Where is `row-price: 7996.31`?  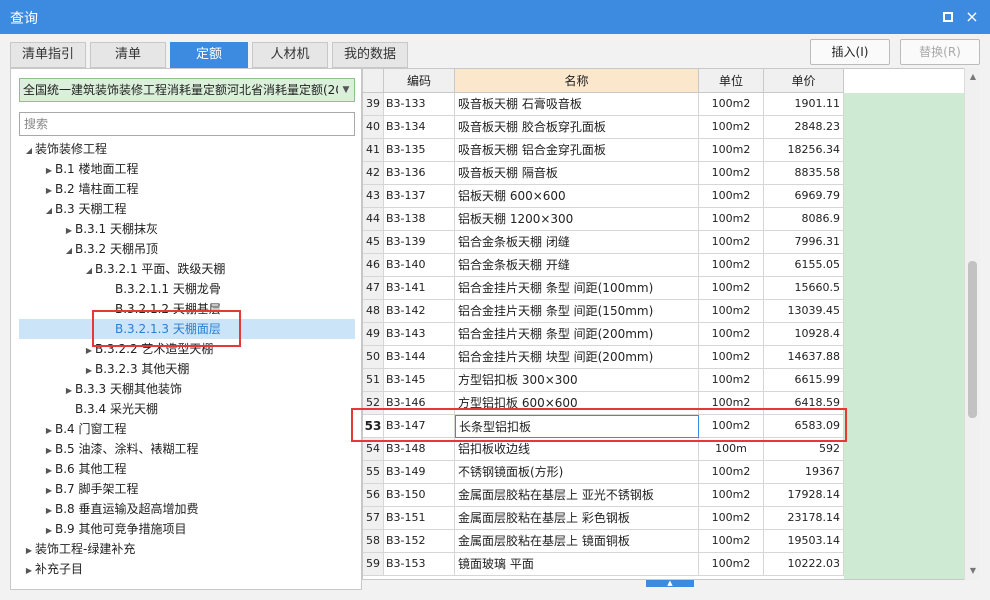 row-price: 7996.31 is located at coordinates (804, 242).